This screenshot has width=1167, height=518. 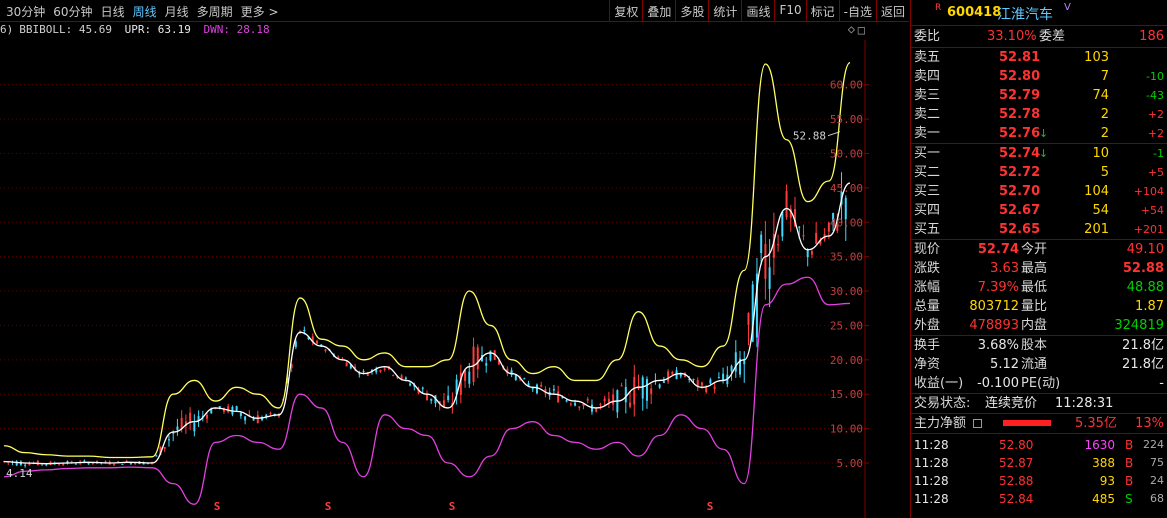 I want to click on y-tick-label: 55.00, so click(x=846, y=119).